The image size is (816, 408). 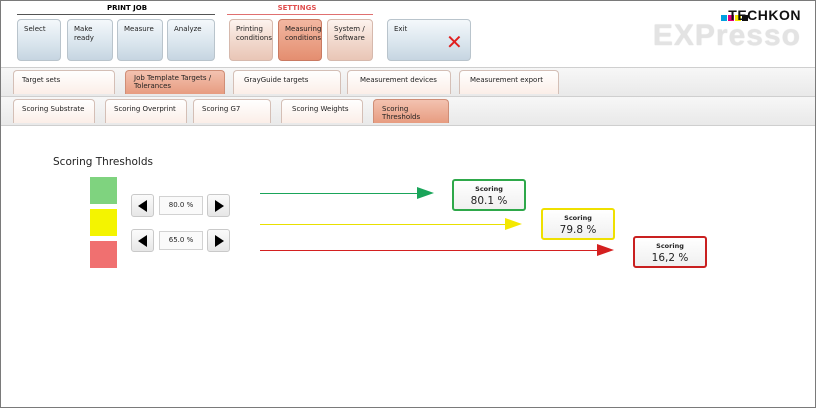 I want to click on lower-threshold-decrease-button, so click(x=142, y=240).